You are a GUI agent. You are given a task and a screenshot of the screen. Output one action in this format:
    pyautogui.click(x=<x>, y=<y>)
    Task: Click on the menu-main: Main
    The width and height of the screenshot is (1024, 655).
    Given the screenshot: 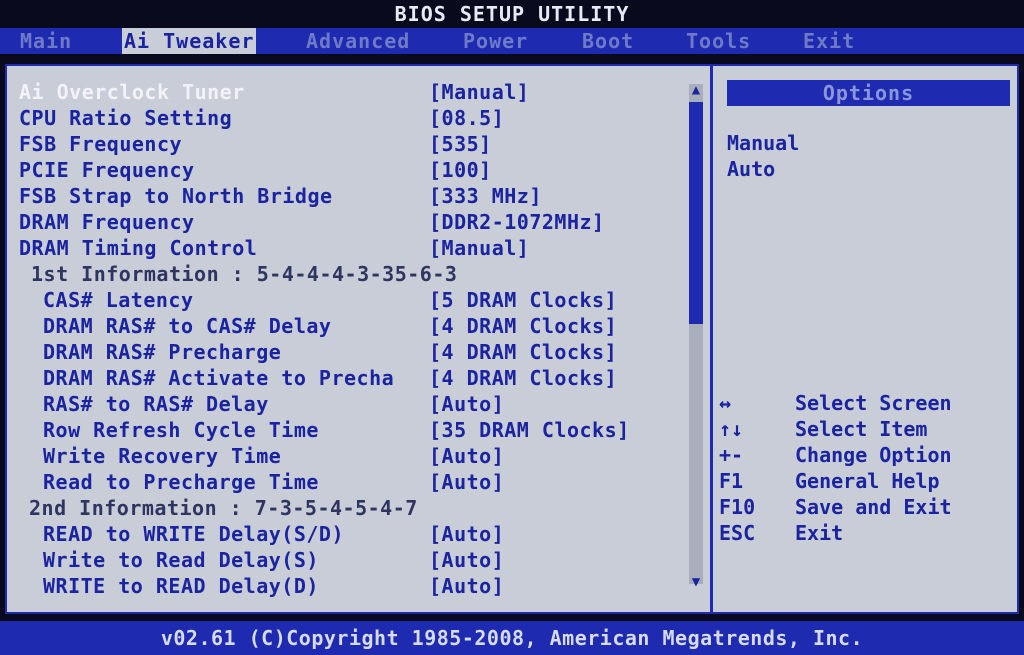 What is the action you would take?
    pyautogui.click(x=46, y=41)
    